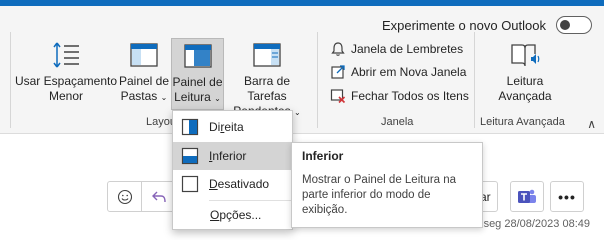 Image resolution: width=604 pixels, height=240 pixels. I want to click on pane-off-icon, so click(190, 184).